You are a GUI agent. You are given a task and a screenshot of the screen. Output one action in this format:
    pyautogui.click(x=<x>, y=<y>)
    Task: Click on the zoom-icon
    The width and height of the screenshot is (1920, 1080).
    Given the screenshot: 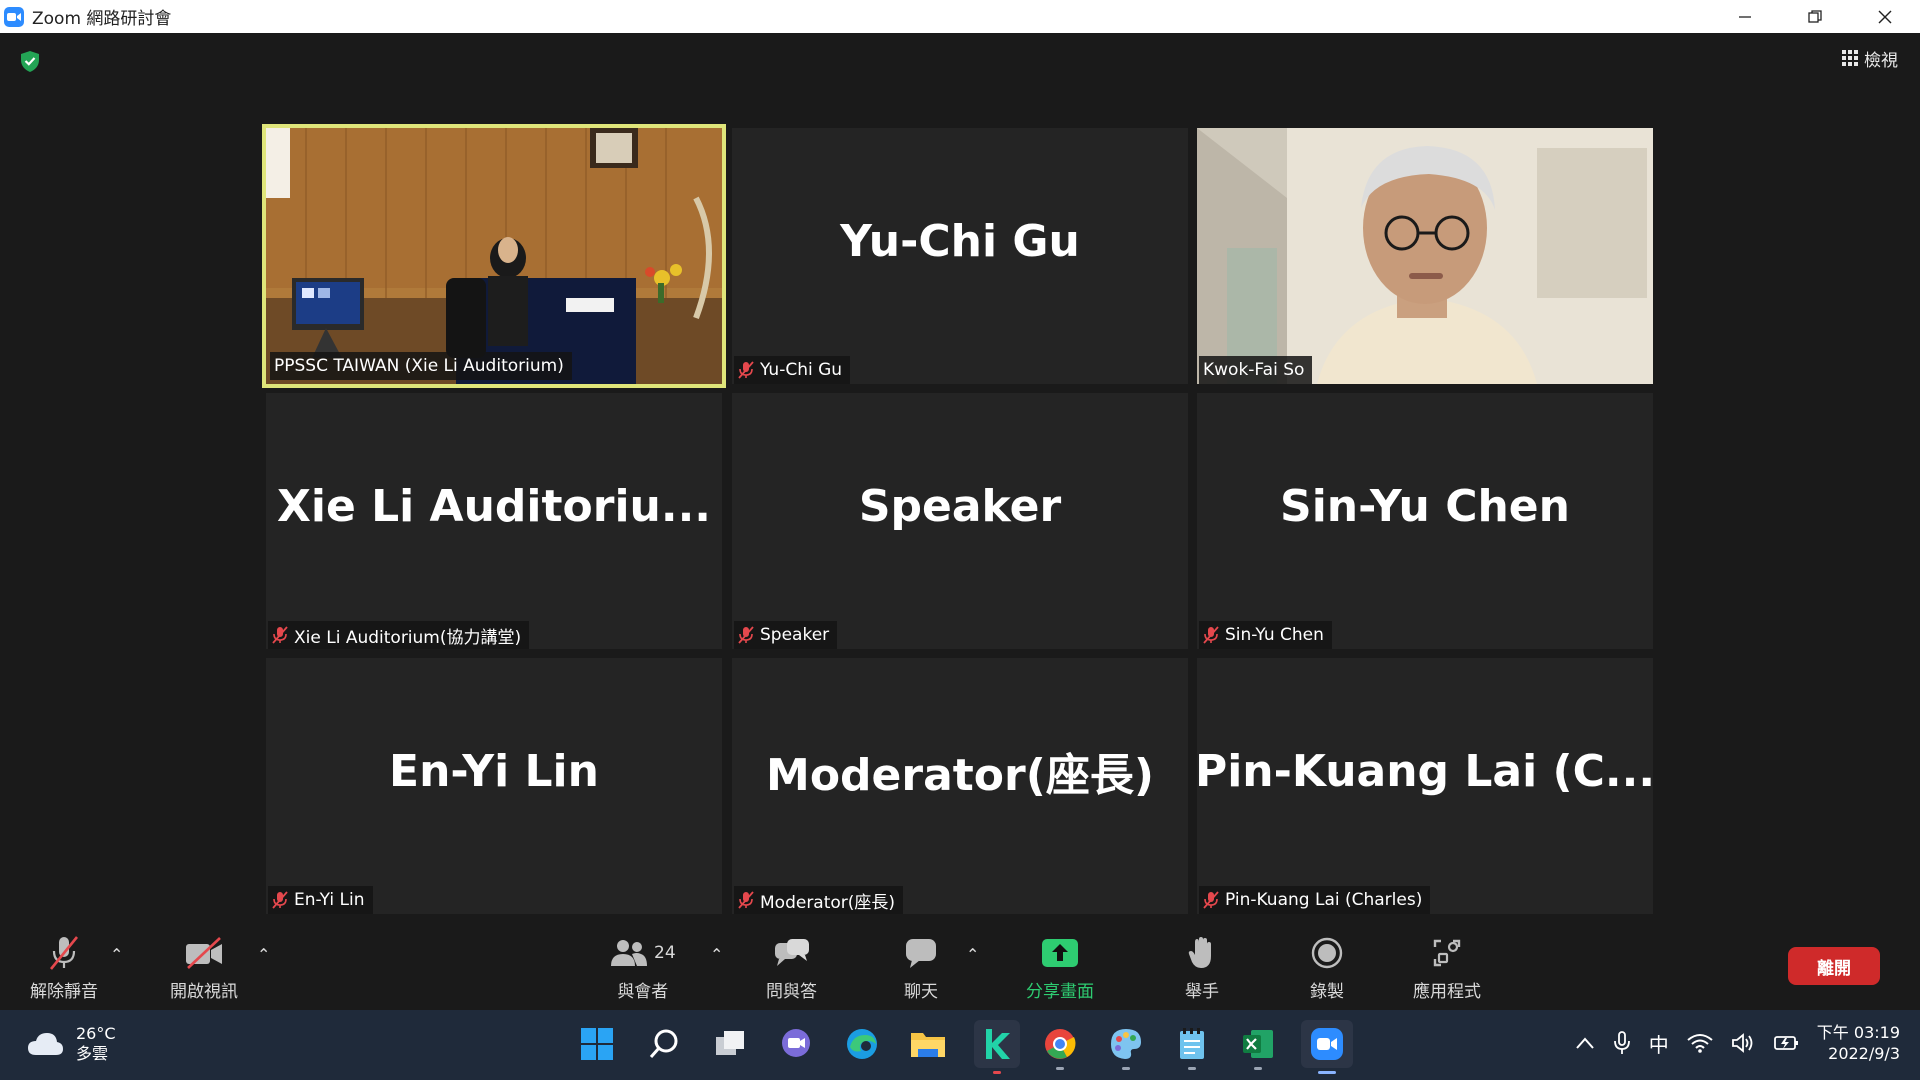 What is the action you would take?
    pyautogui.click(x=1327, y=1044)
    